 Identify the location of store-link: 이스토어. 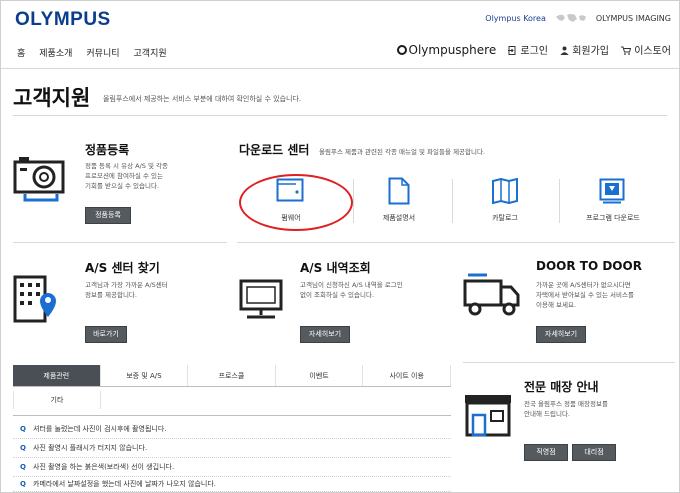
(646, 49).